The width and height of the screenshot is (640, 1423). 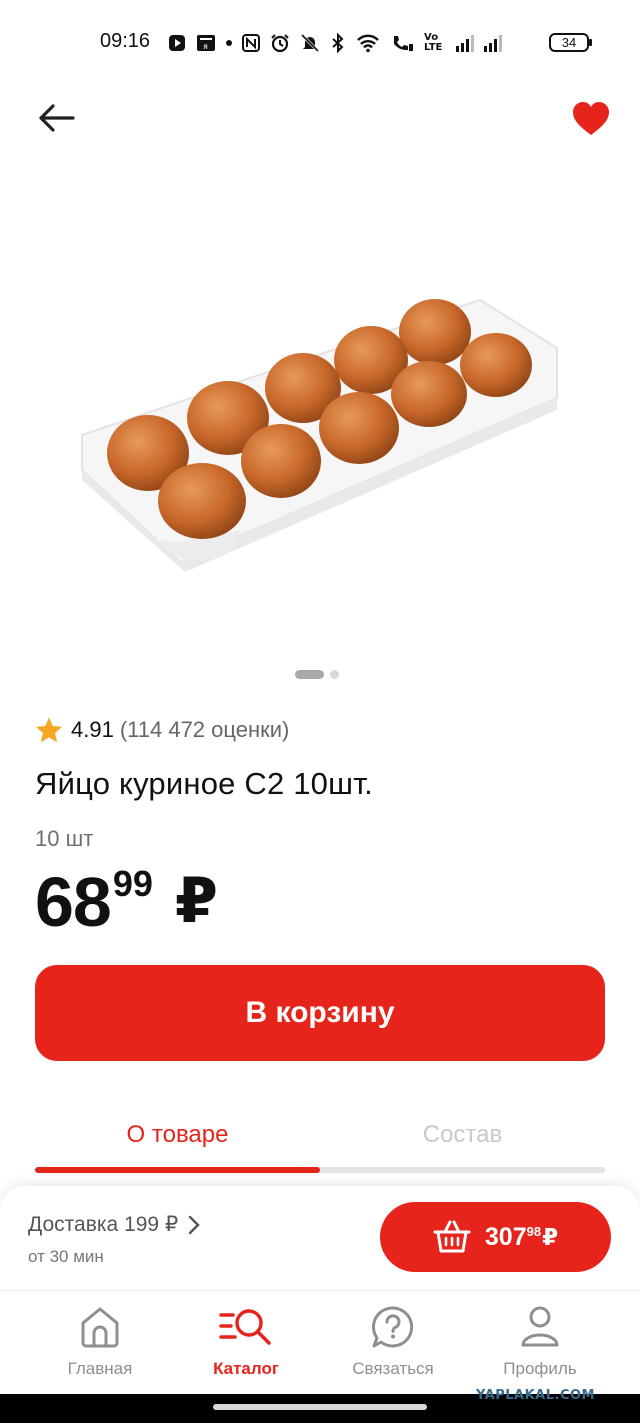 What do you see at coordinates (320, 1238) in the screenshot?
I see `delivery-bar: Доставка 199 ₽ от 30 мин 307 98 ₽` at bounding box center [320, 1238].